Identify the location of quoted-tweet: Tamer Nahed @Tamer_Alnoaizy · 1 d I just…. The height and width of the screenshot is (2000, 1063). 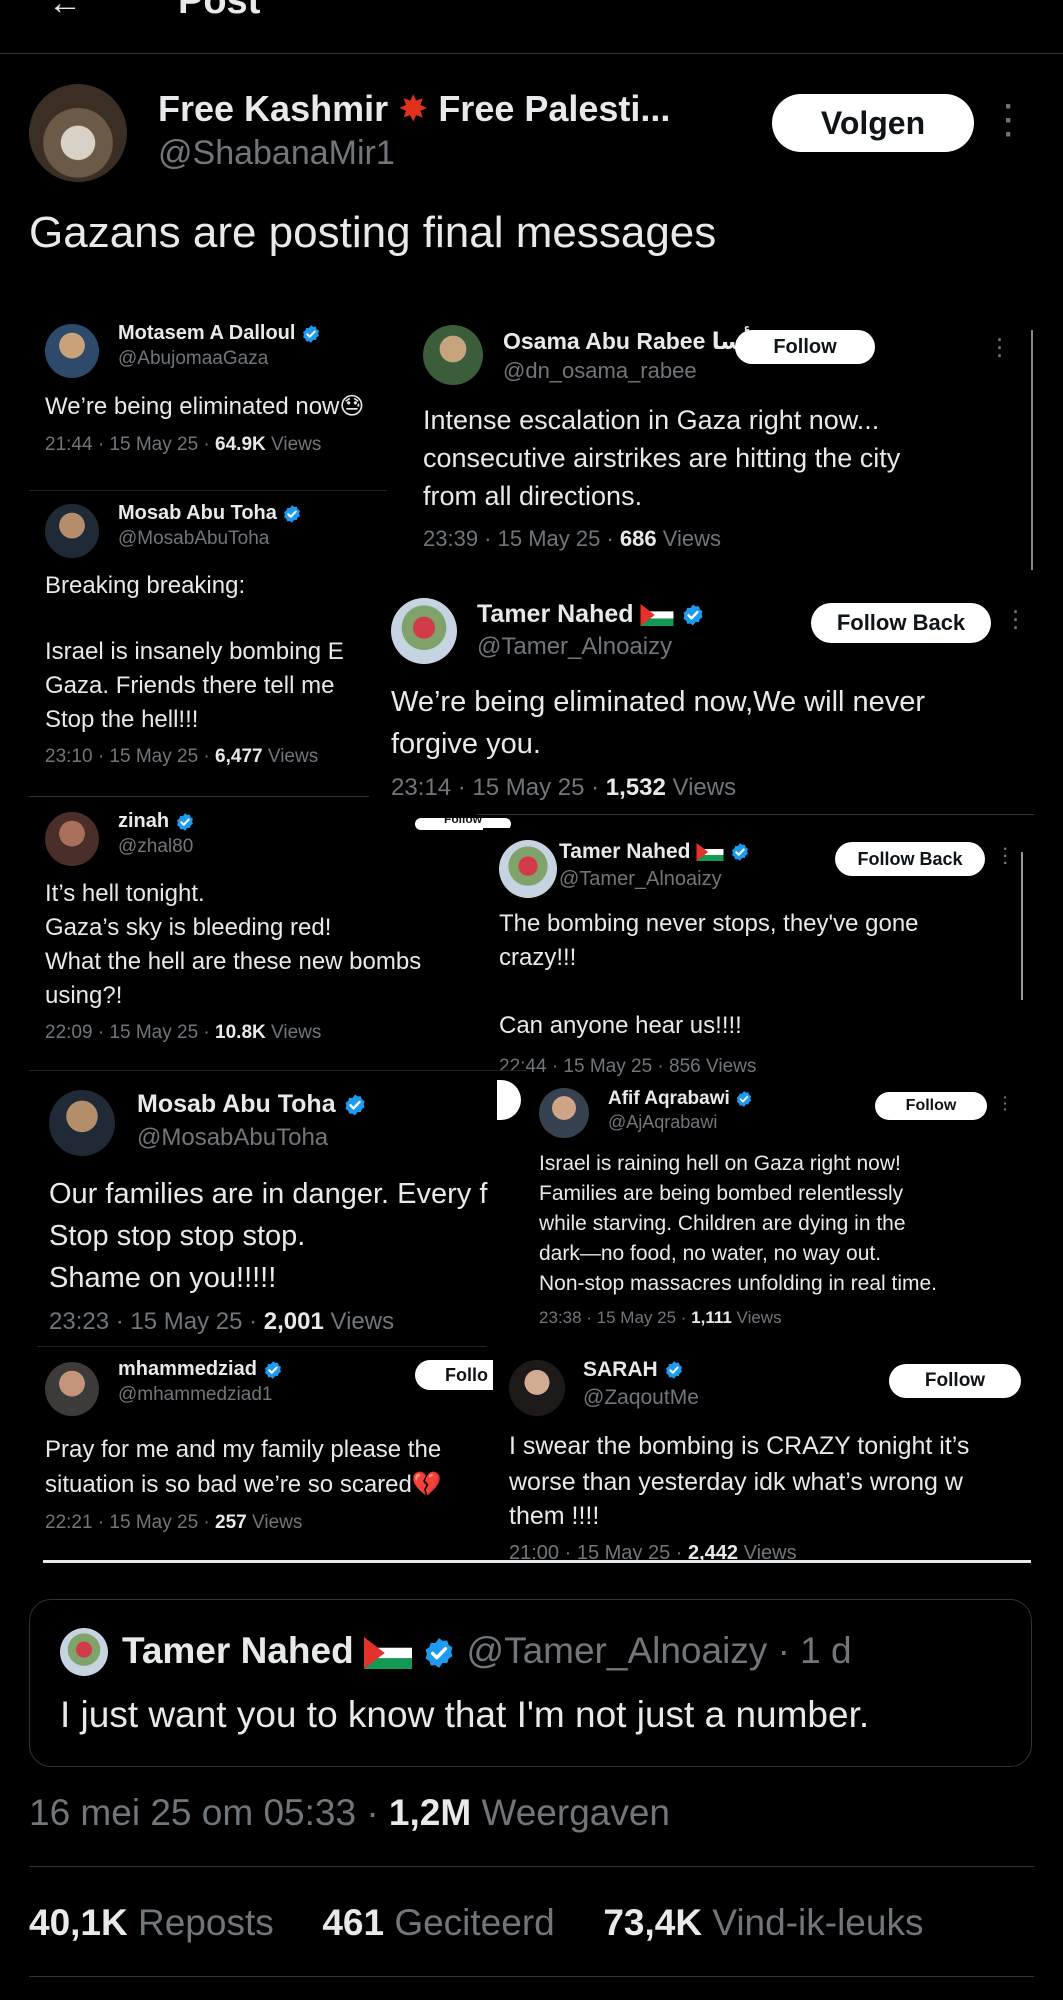
(530, 1683).